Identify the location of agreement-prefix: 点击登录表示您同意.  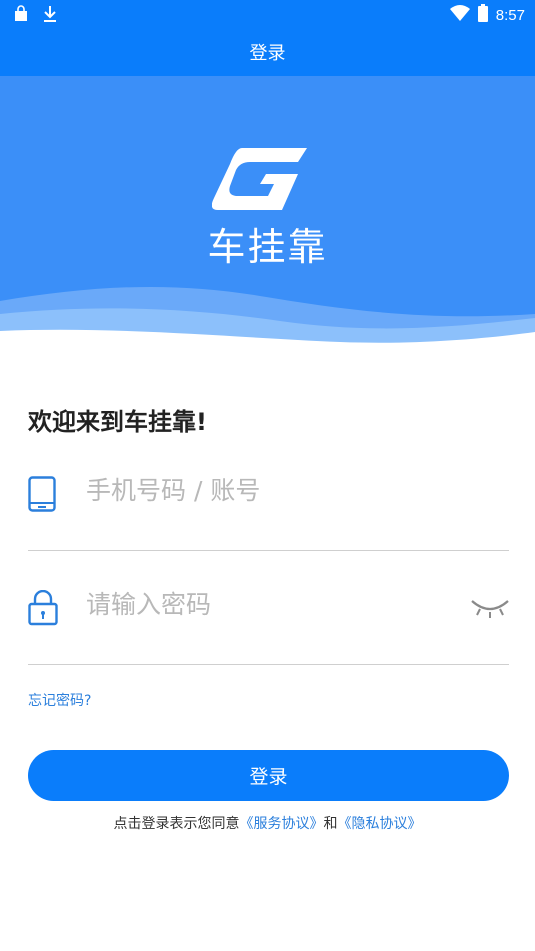
(176, 824).